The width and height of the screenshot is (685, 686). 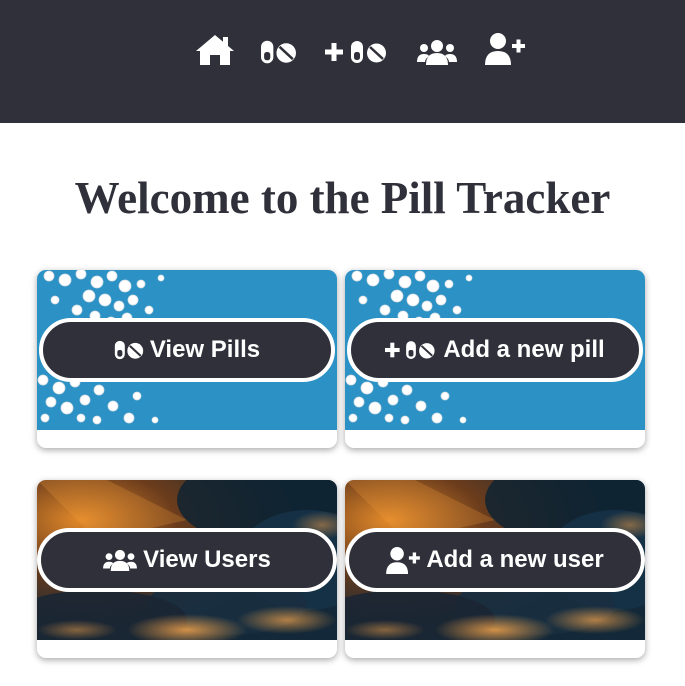 What do you see at coordinates (205, 349) in the screenshot?
I see `view-pills-label: View Pills` at bounding box center [205, 349].